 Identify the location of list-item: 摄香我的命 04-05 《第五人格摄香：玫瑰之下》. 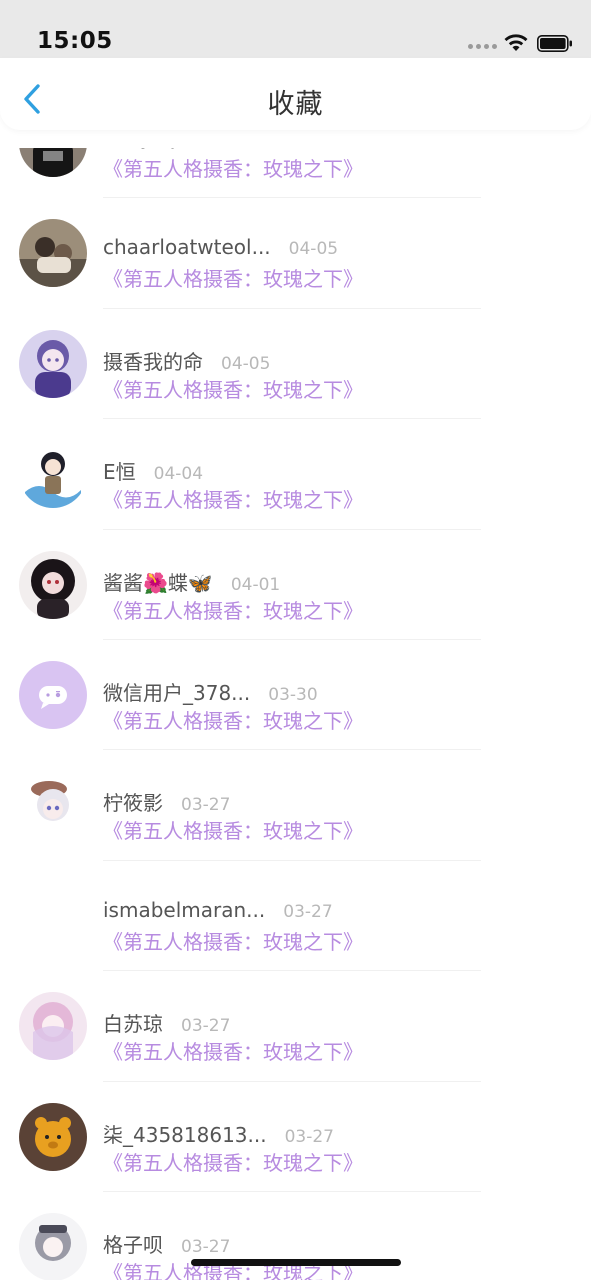
(295, 364).